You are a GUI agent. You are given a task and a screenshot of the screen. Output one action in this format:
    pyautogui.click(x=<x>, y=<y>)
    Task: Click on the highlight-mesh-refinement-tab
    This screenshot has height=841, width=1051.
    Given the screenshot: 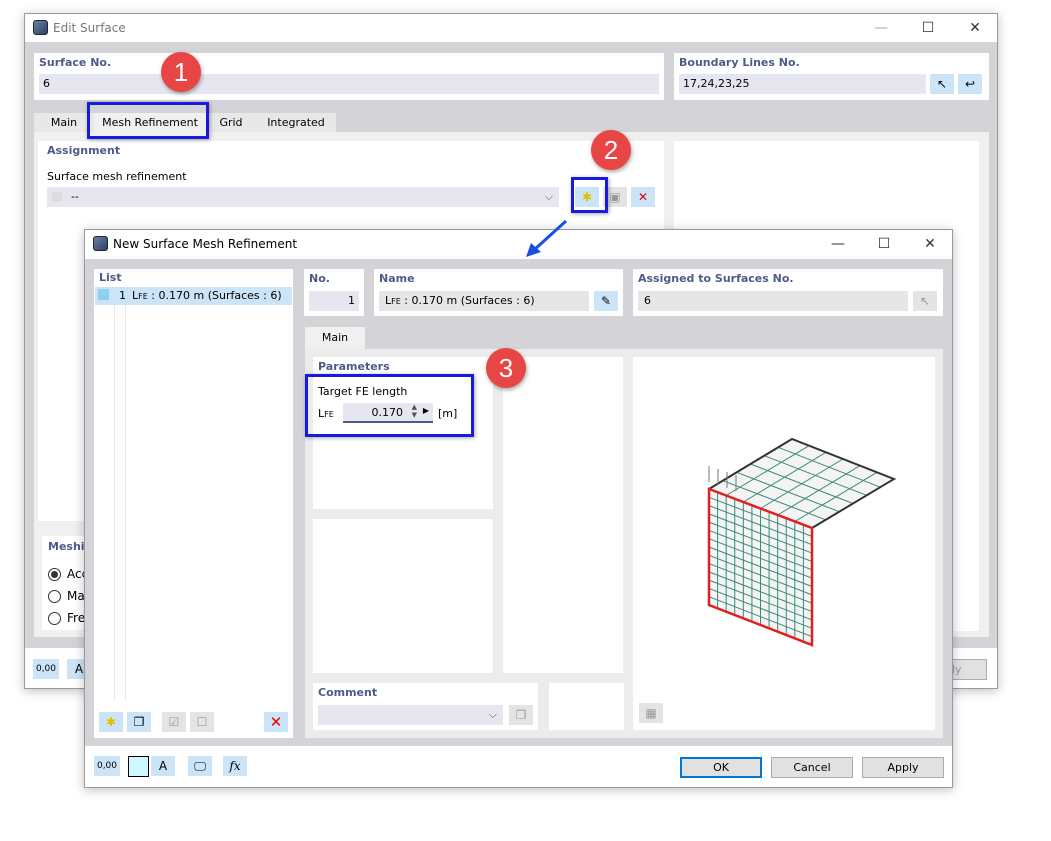 What is the action you would take?
    pyautogui.click(x=148, y=120)
    